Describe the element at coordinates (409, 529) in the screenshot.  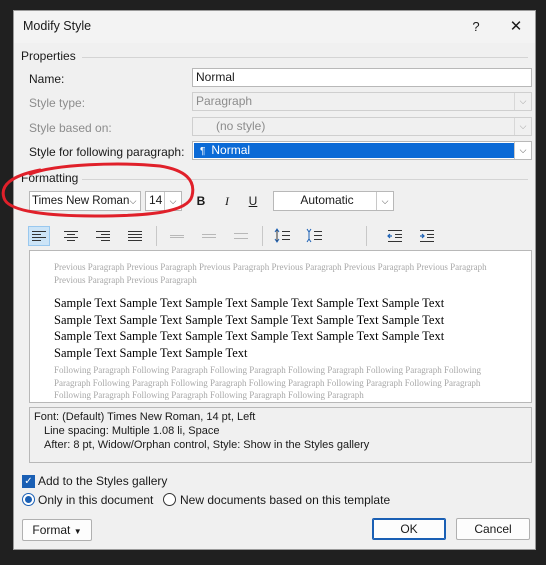
I see `ok-button: OK` at that location.